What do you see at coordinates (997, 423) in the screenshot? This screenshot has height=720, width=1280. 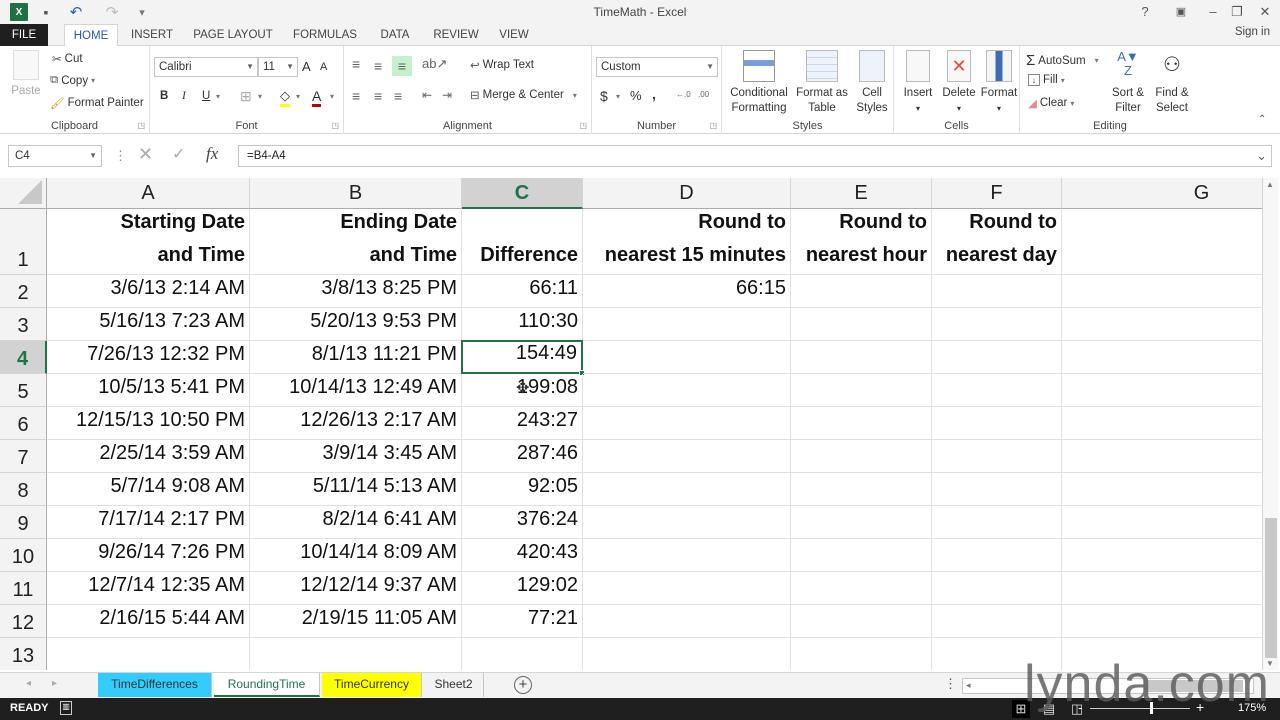 I see `cell-f6` at bounding box center [997, 423].